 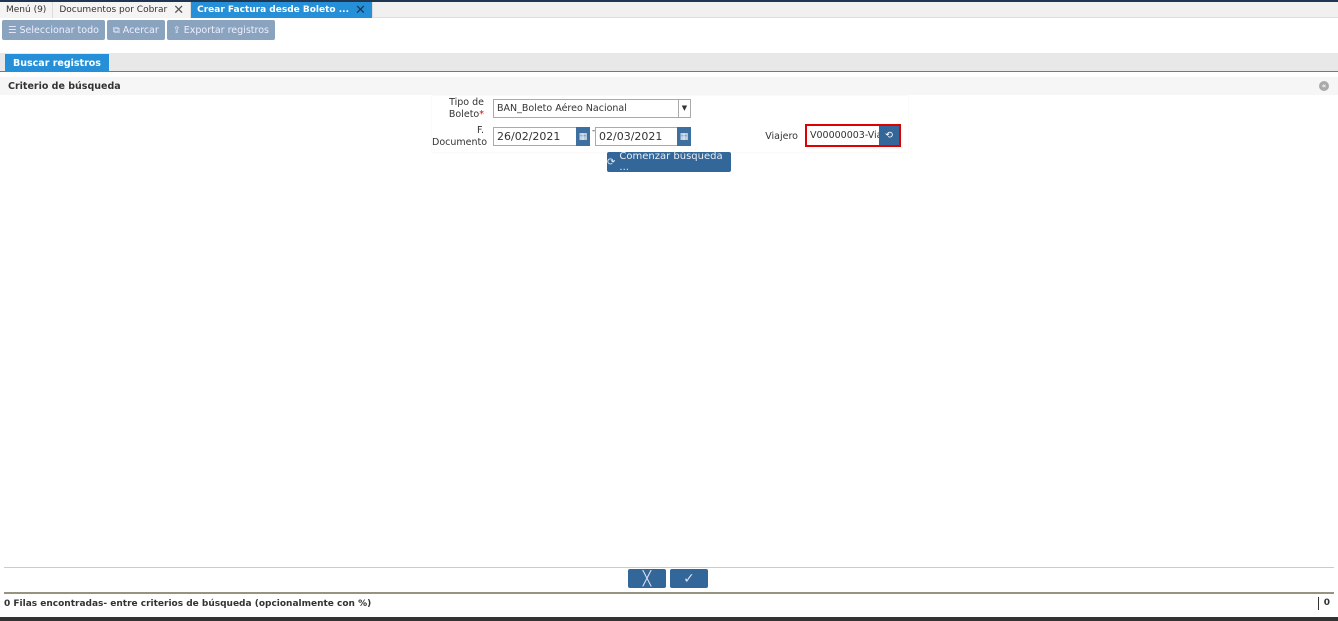 What do you see at coordinates (1324, 86) in the screenshot?
I see `collapse-icon: «` at bounding box center [1324, 86].